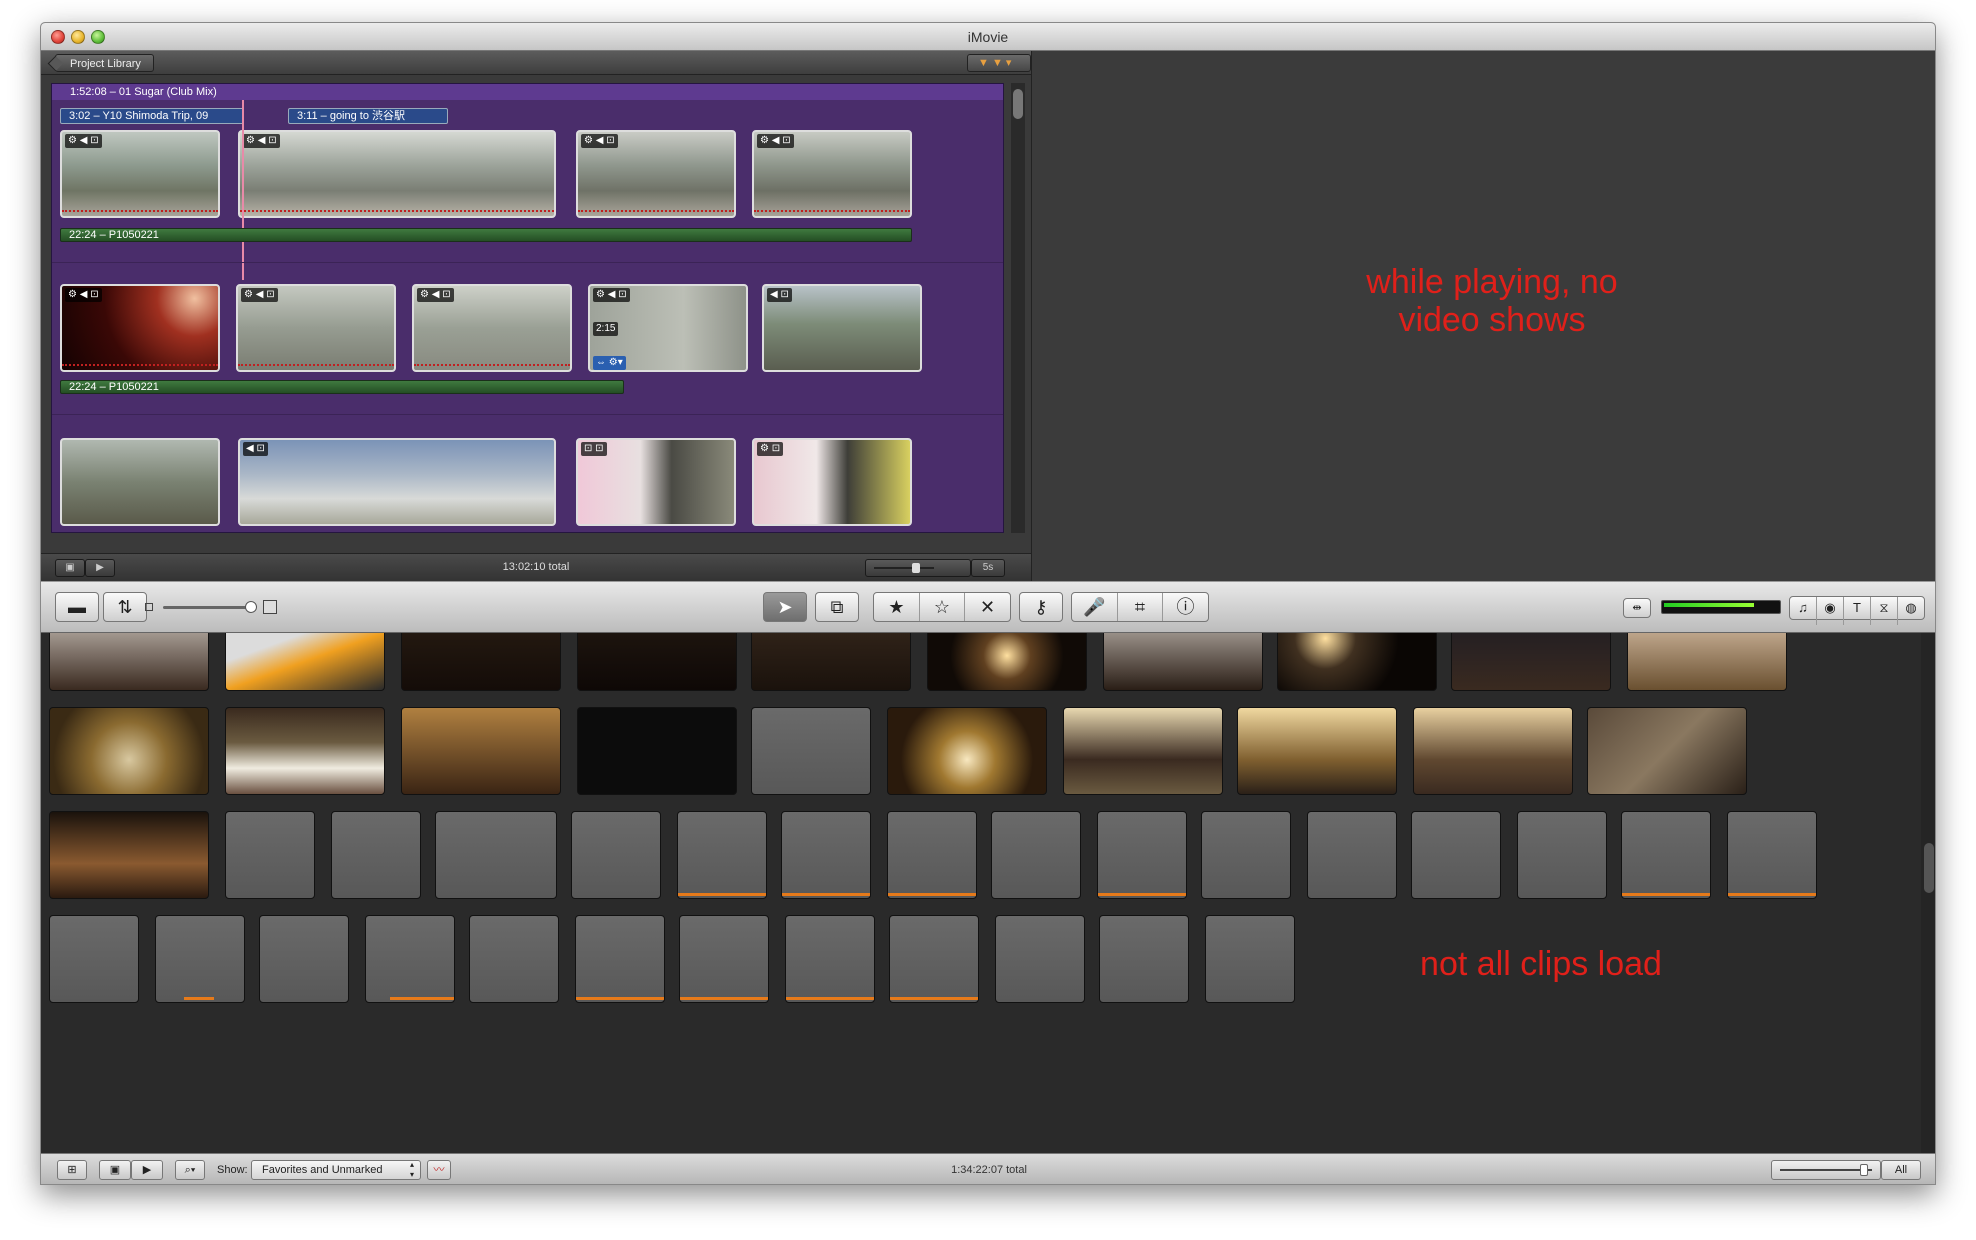 The width and height of the screenshot is (1976, 1240). I want to click on inspector-button: ⓘ, so click(1185, 607).